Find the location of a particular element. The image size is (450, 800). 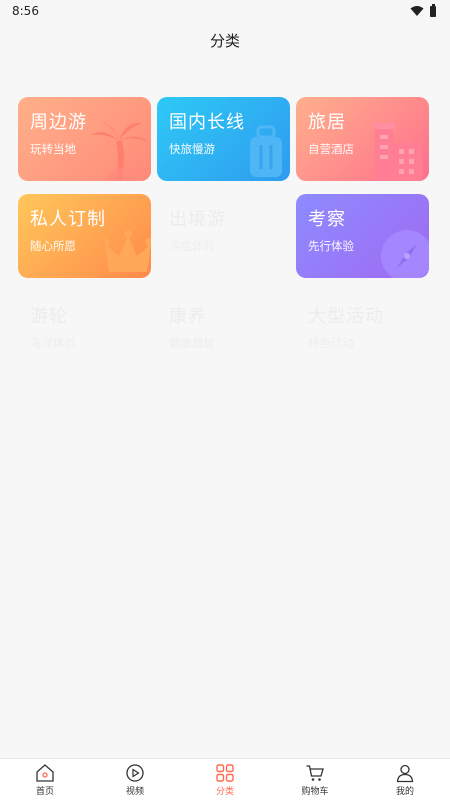

status-icons is located at coordinates (423, 10).